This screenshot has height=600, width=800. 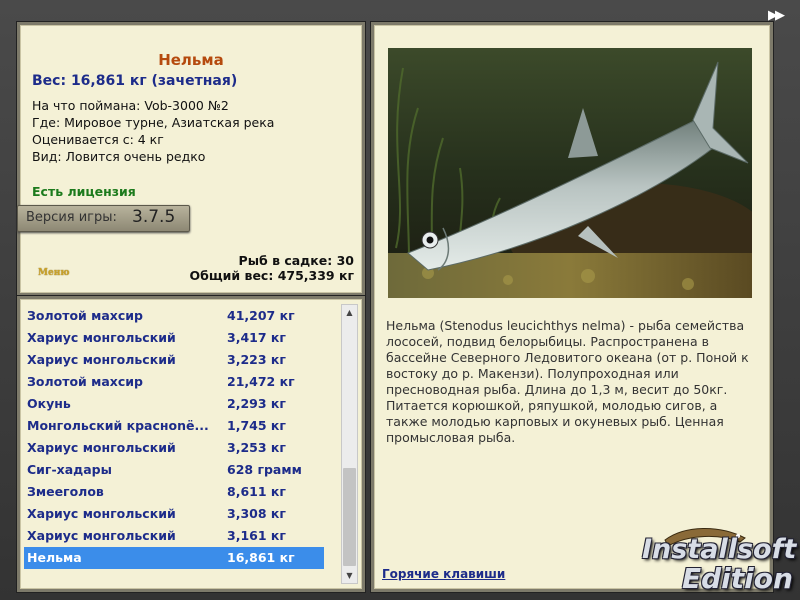 I want to click on scroll-up-icon: ▲, so click(x=349, y=312).